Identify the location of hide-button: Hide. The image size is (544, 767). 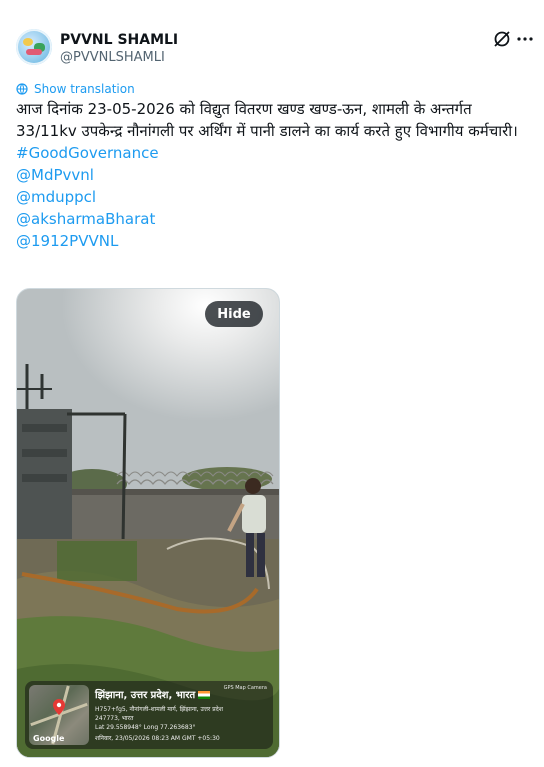
(234, 314).